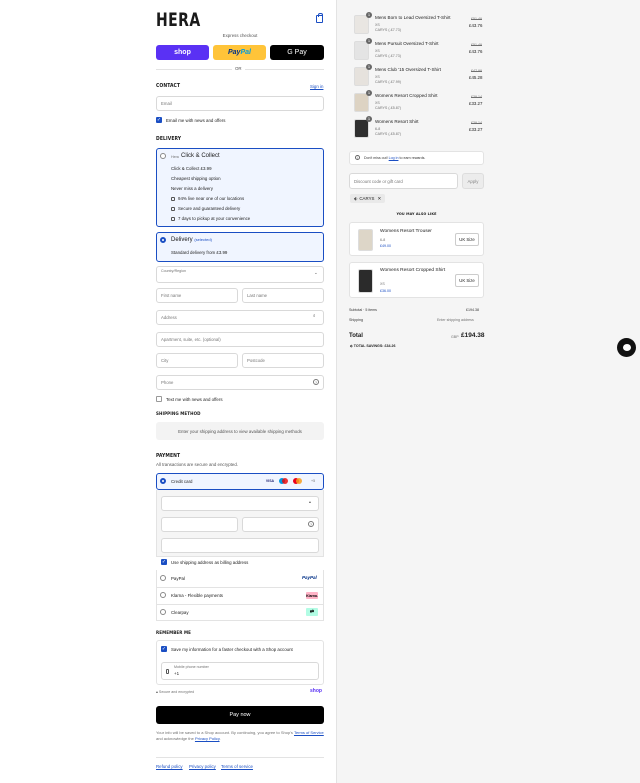  Describe the element at coordinates (240, 604) in the screenshot. I see `divider` at that location.